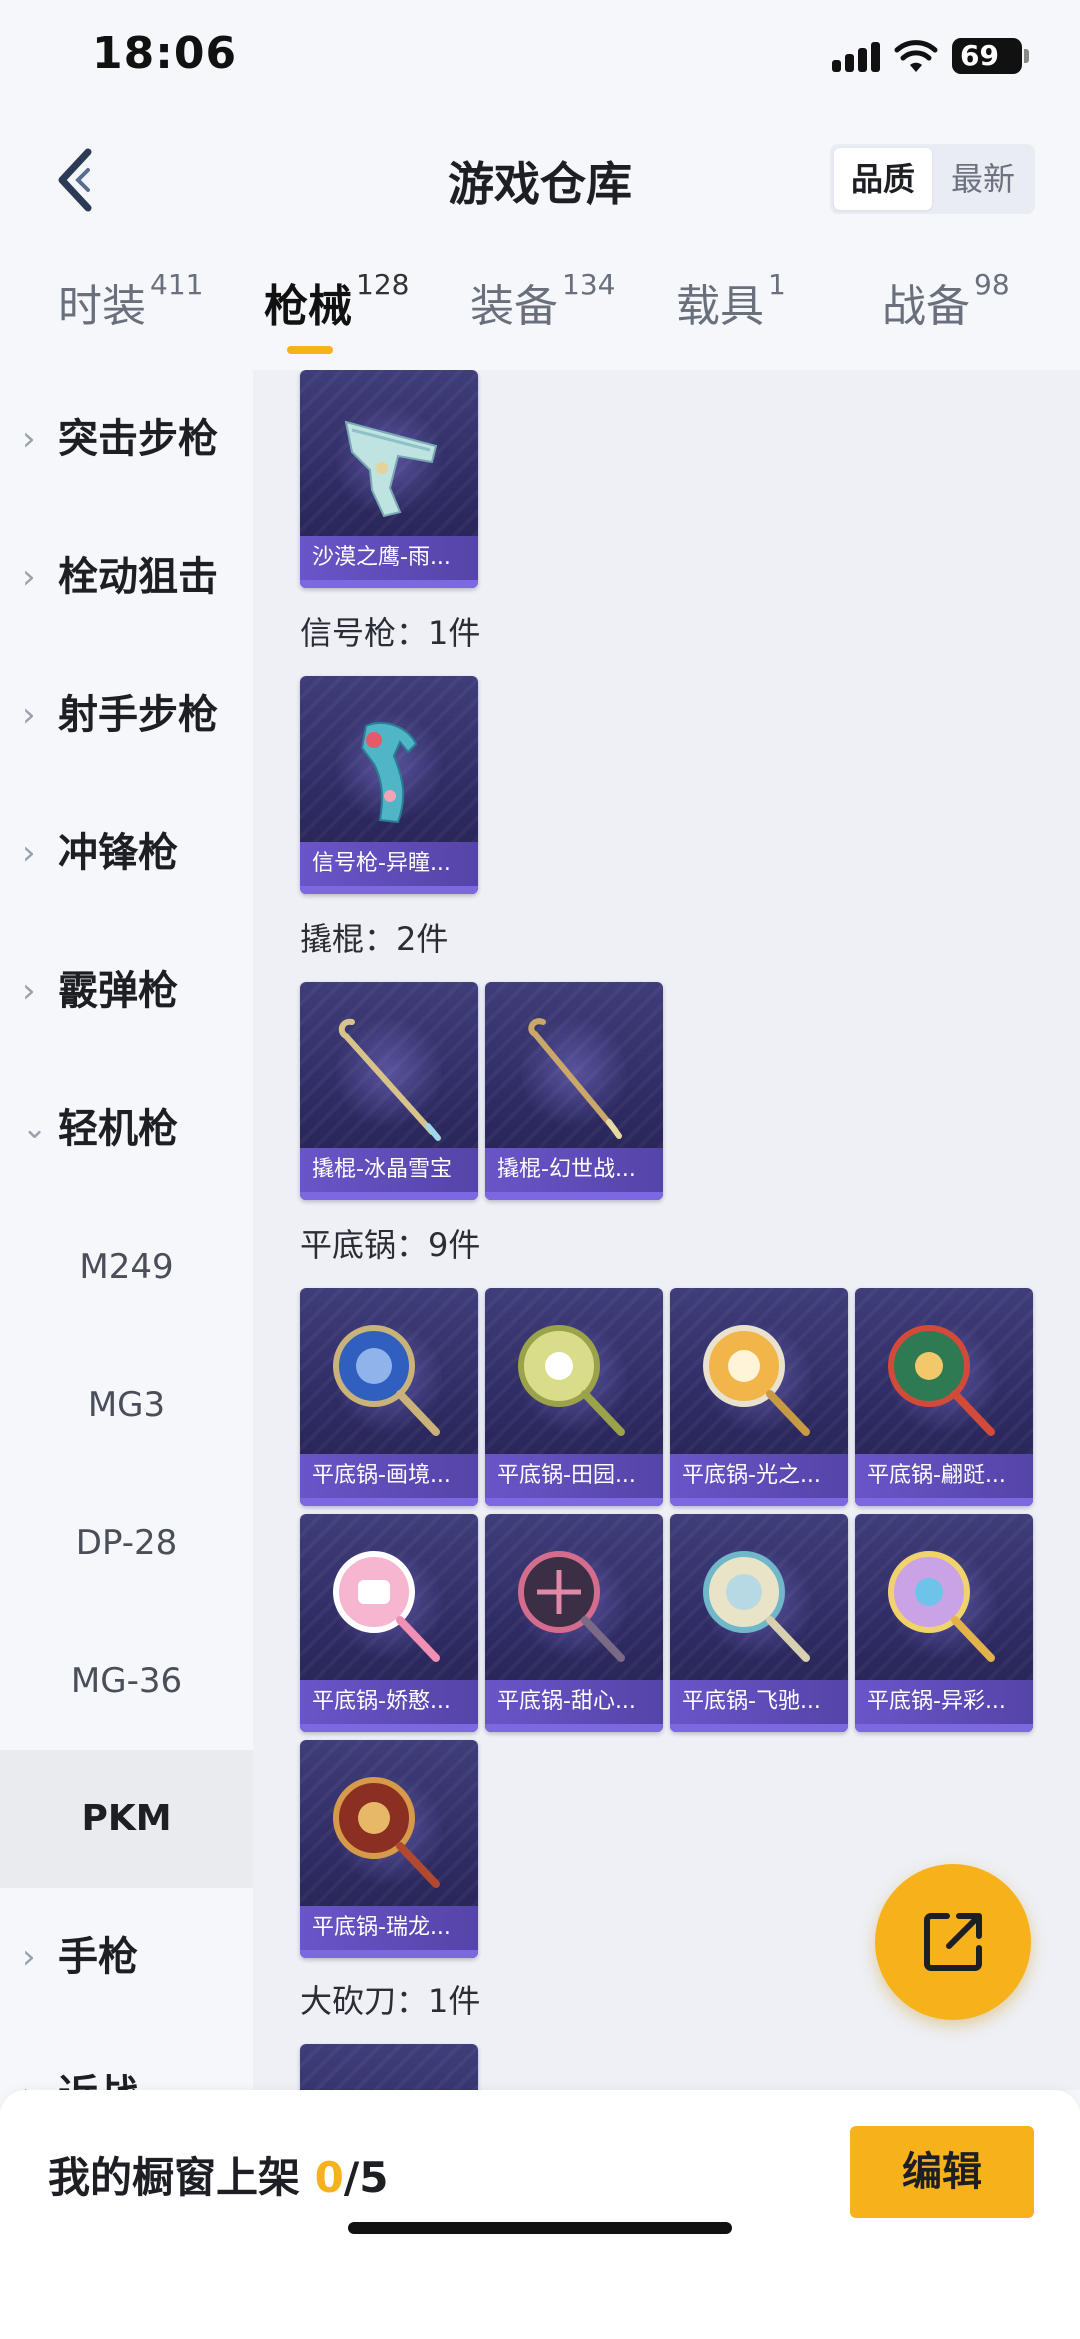  What do you see at coordinates (514, 306) in the screenshot?
I see `tab-label: 装备` at bounding box center [514, 306].